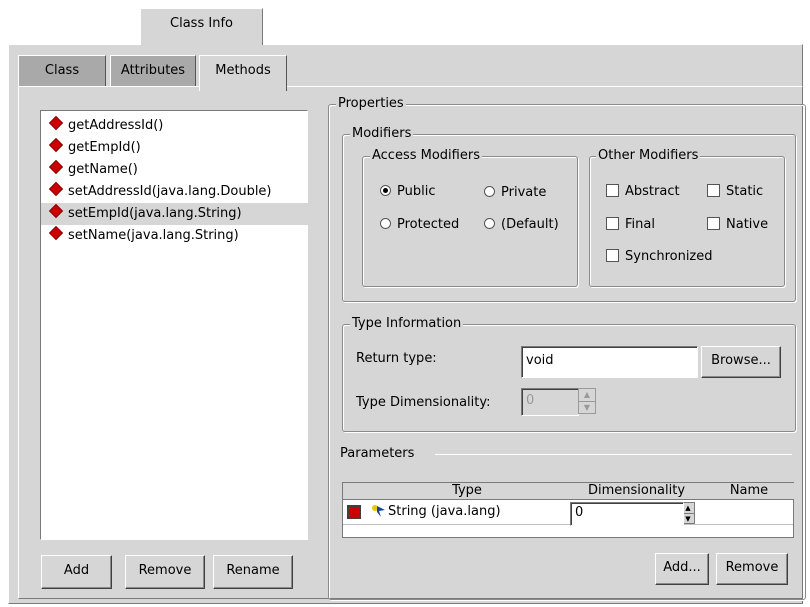 The height and width of the screenshot is (607, 810). Describe the element at coordinates (568, 513) in the screenshot. I see `table-row: String (java.lang) 0 ▲ ▼` at that location.